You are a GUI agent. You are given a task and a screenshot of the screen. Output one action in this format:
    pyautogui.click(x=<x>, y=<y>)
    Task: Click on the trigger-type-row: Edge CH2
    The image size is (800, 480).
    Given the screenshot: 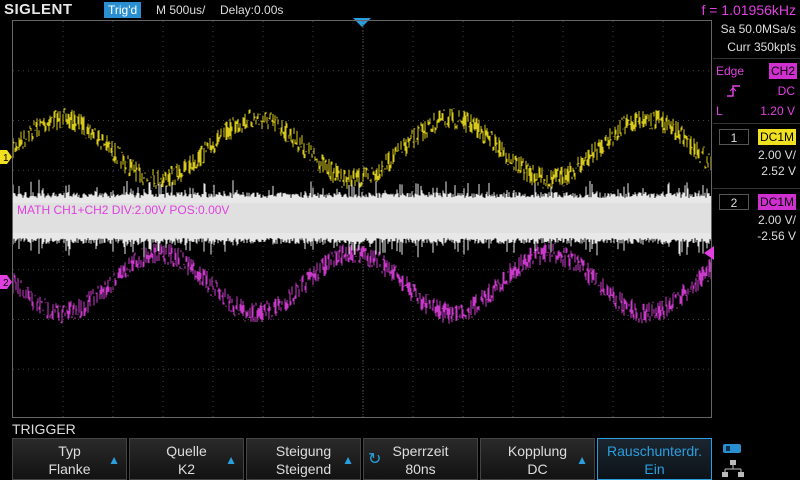 What is the action you would take?
    pyautogui.click(x=756, y=71)
    